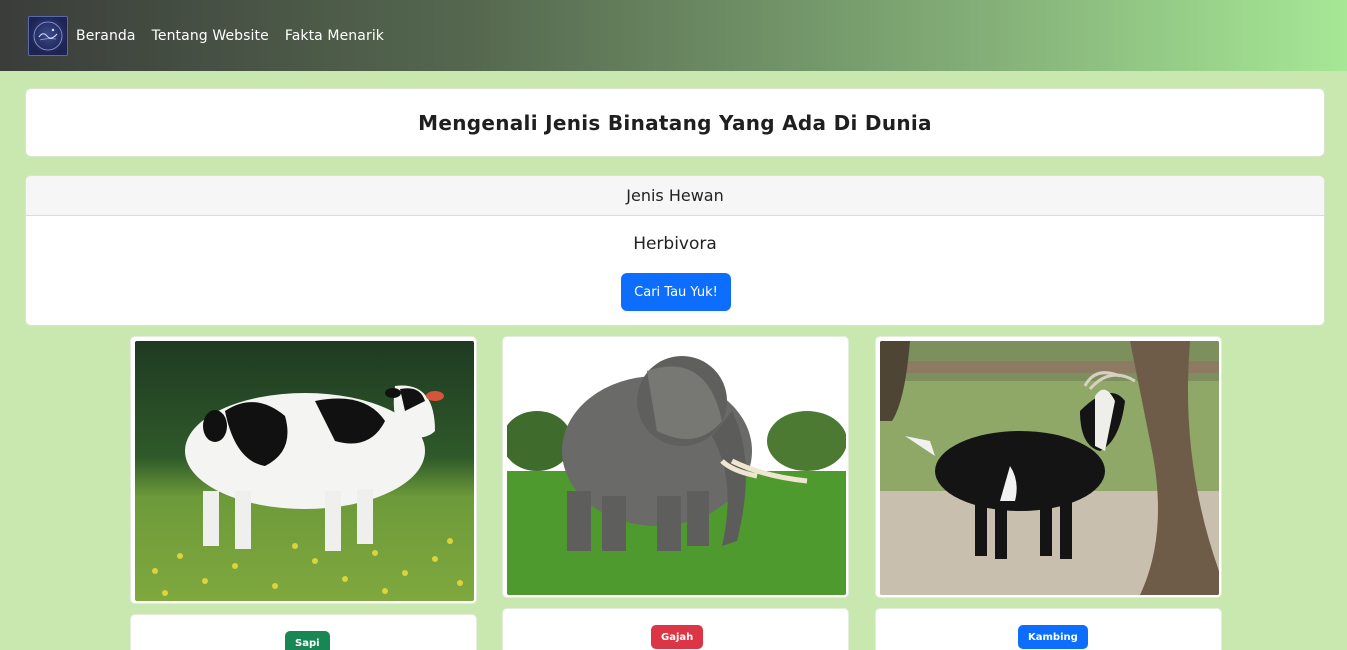  What do you see at coordinates (106, 36) in the screenshot?
I see `nav-link-beranda: Beranda` at bounding box center [106, 36].